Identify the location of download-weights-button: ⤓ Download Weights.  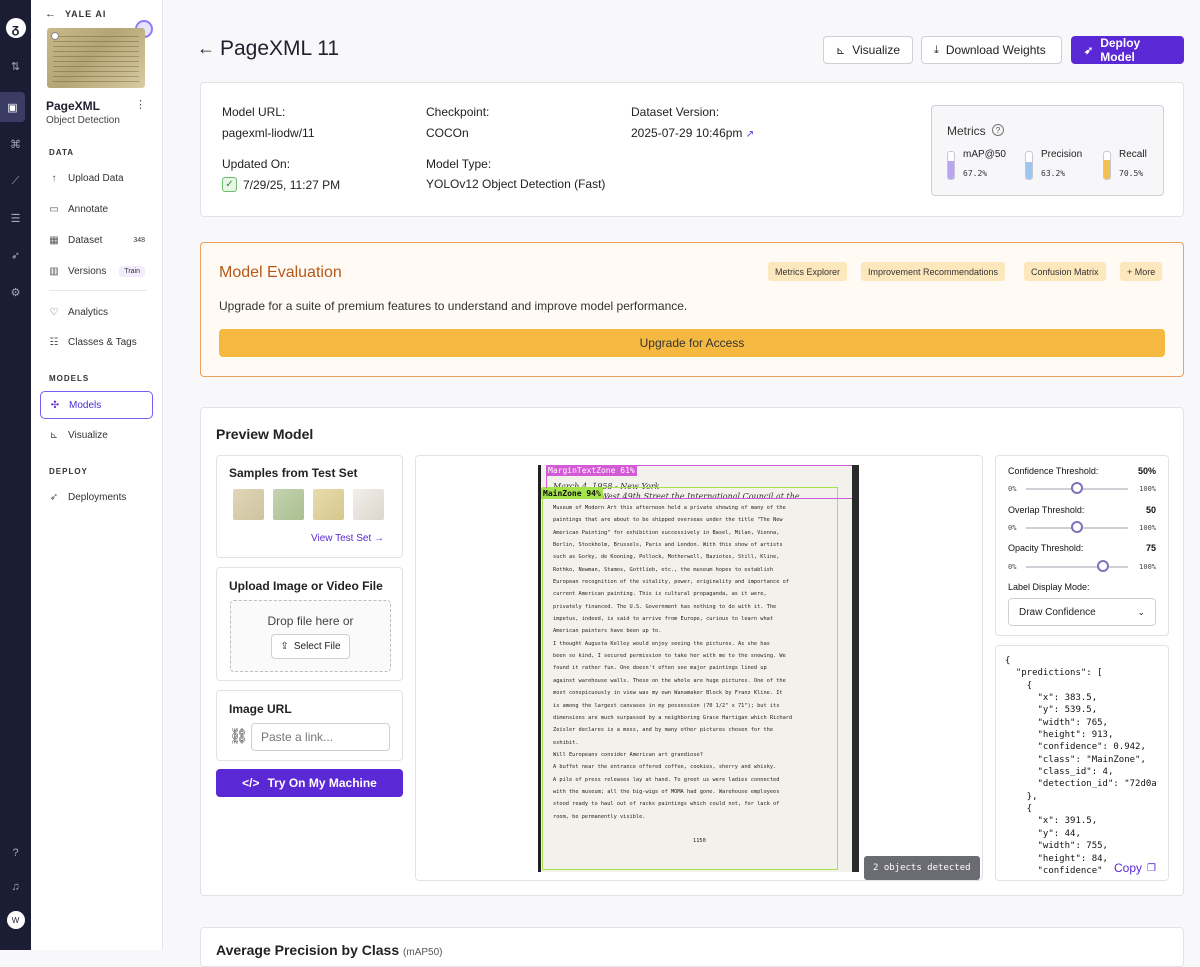
(991, 50).